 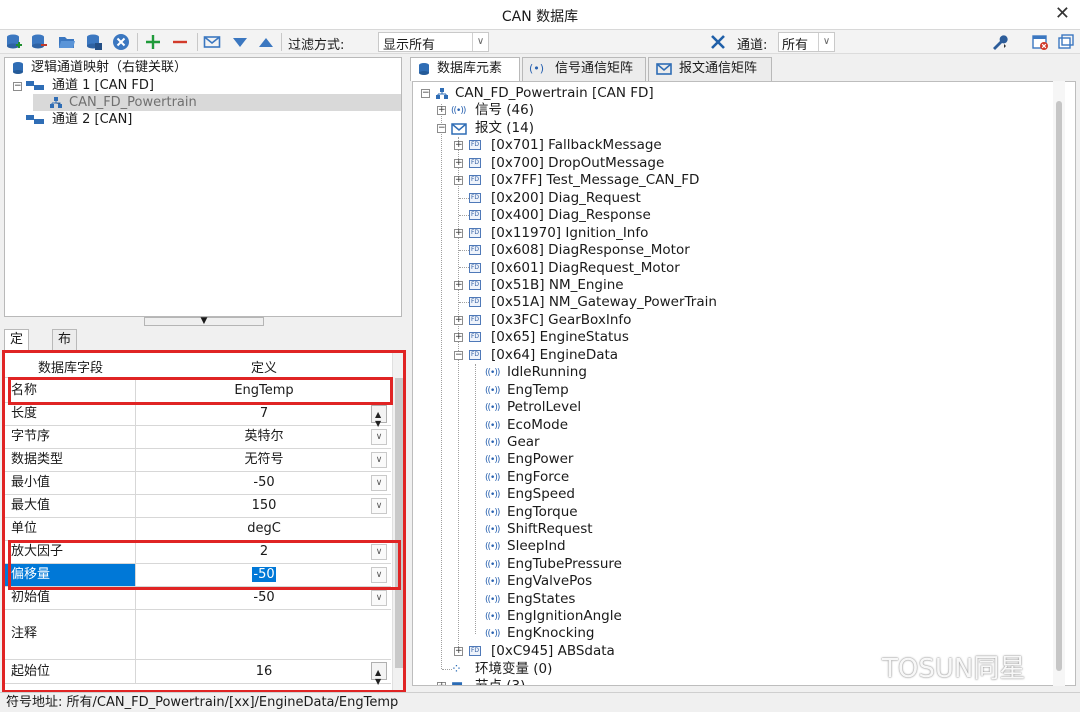 I want to click on channel-select: 所有 ∨, so click(x=806, y=42).